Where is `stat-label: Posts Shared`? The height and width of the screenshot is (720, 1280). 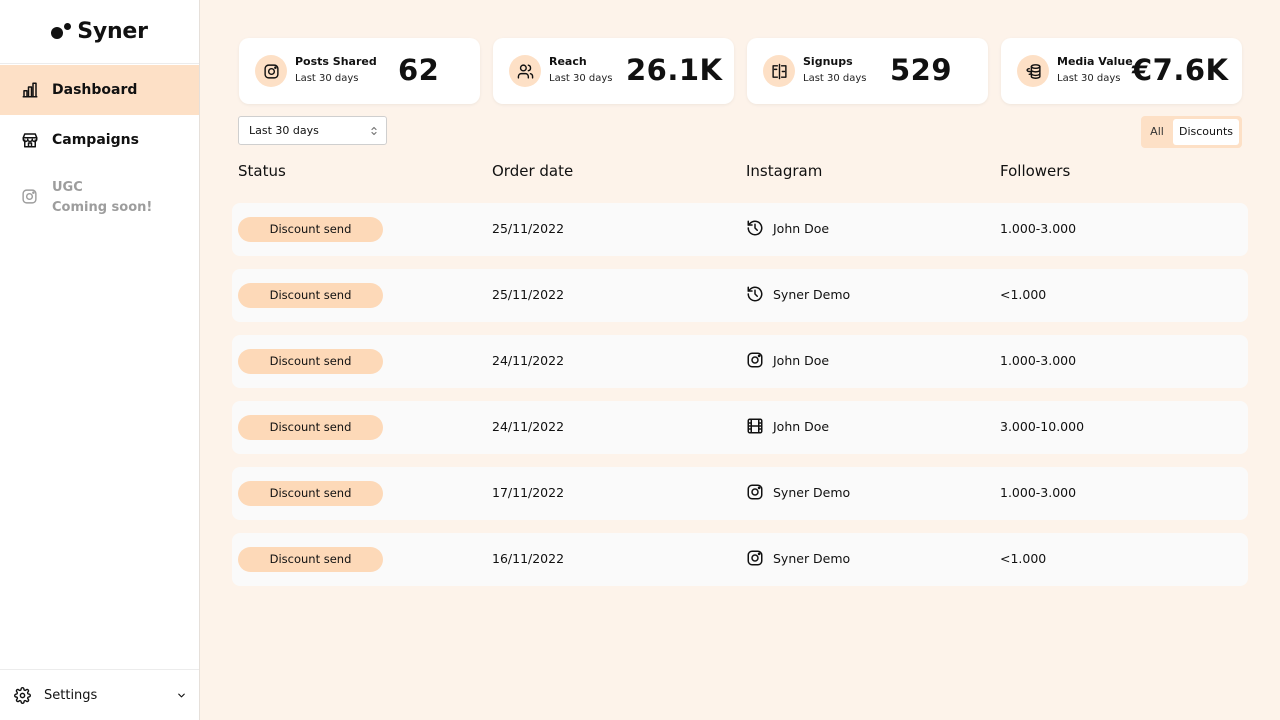 stat-label: Posts Shared is located at coordinates (336, 61).